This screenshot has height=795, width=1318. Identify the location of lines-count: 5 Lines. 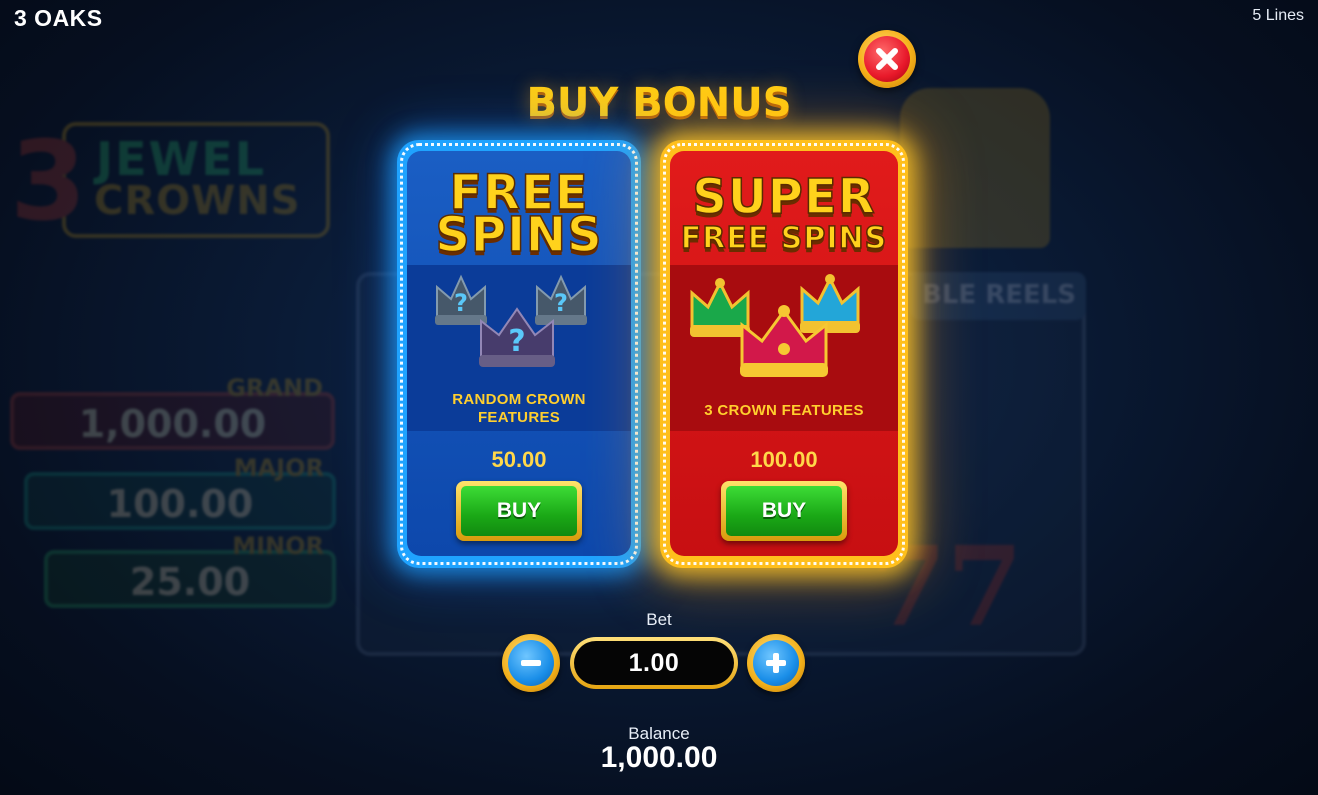
(1278, 15).